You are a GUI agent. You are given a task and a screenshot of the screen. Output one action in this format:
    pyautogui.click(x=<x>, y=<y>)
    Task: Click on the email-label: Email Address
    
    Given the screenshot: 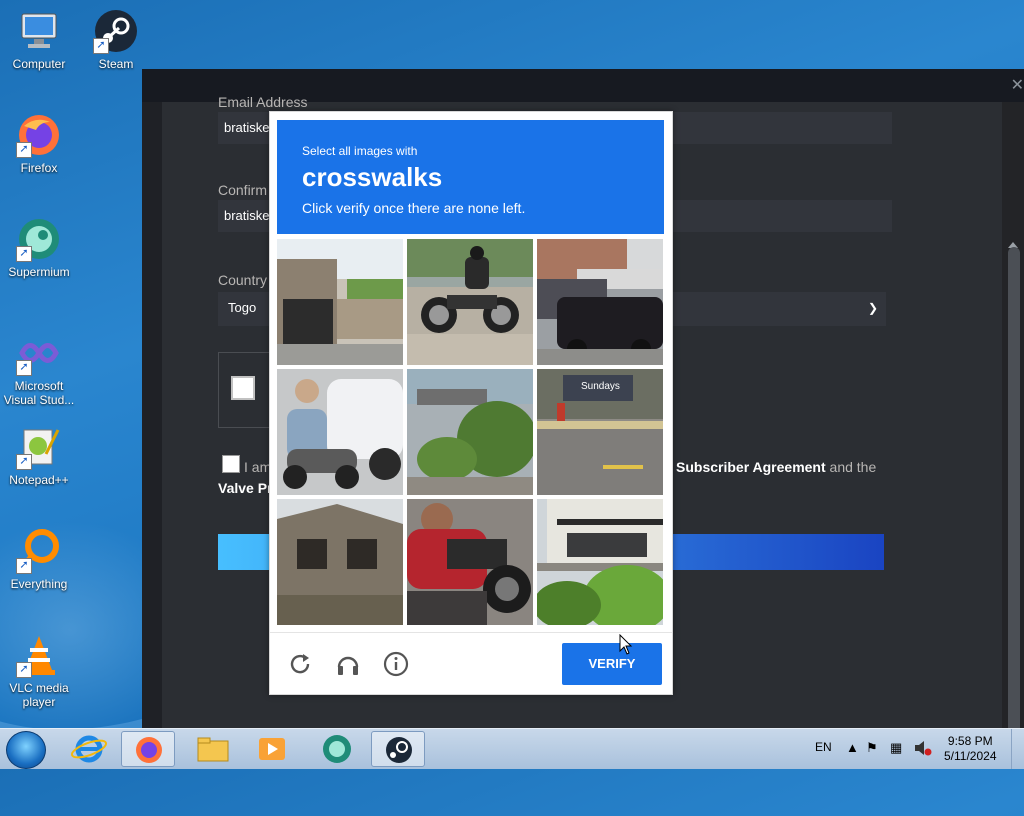 What is the action you would take?
    pyautogui.click(x=263, y=102)
    